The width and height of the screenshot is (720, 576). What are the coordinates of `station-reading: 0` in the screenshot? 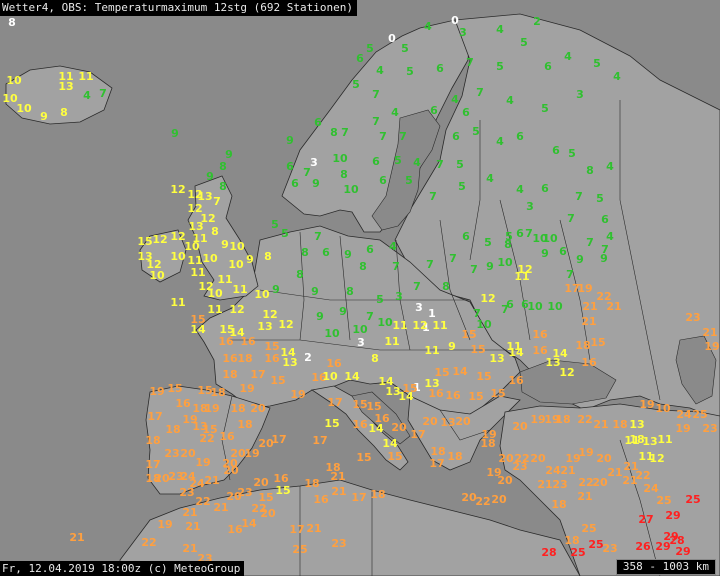 It's located at (392, 38).